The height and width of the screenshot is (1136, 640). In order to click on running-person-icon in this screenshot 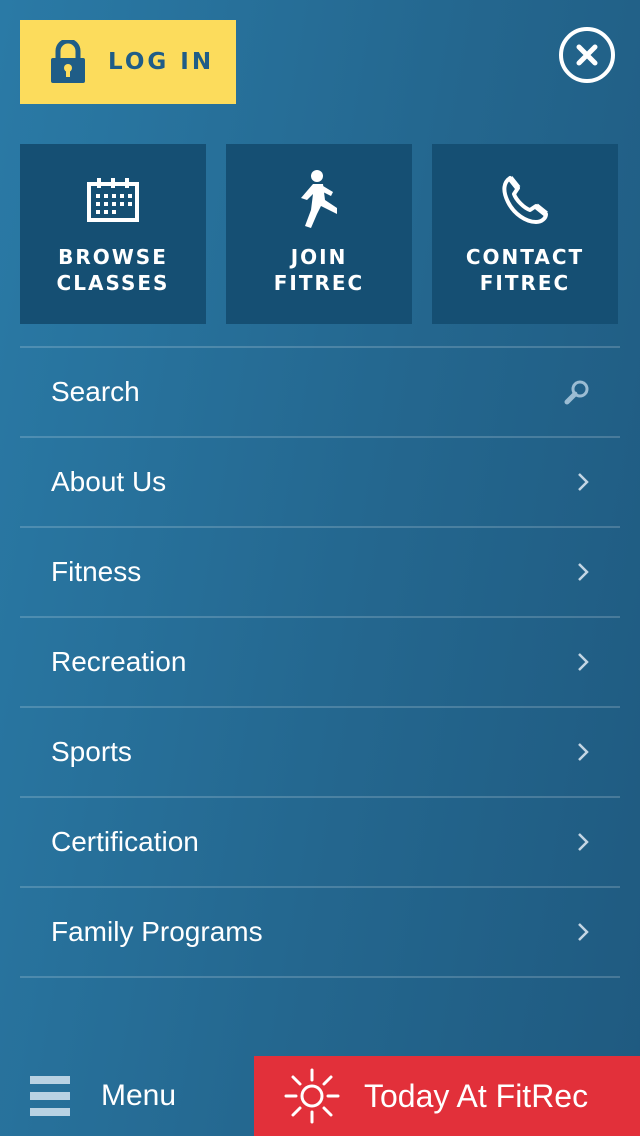, I will do `click(319, 199)`.